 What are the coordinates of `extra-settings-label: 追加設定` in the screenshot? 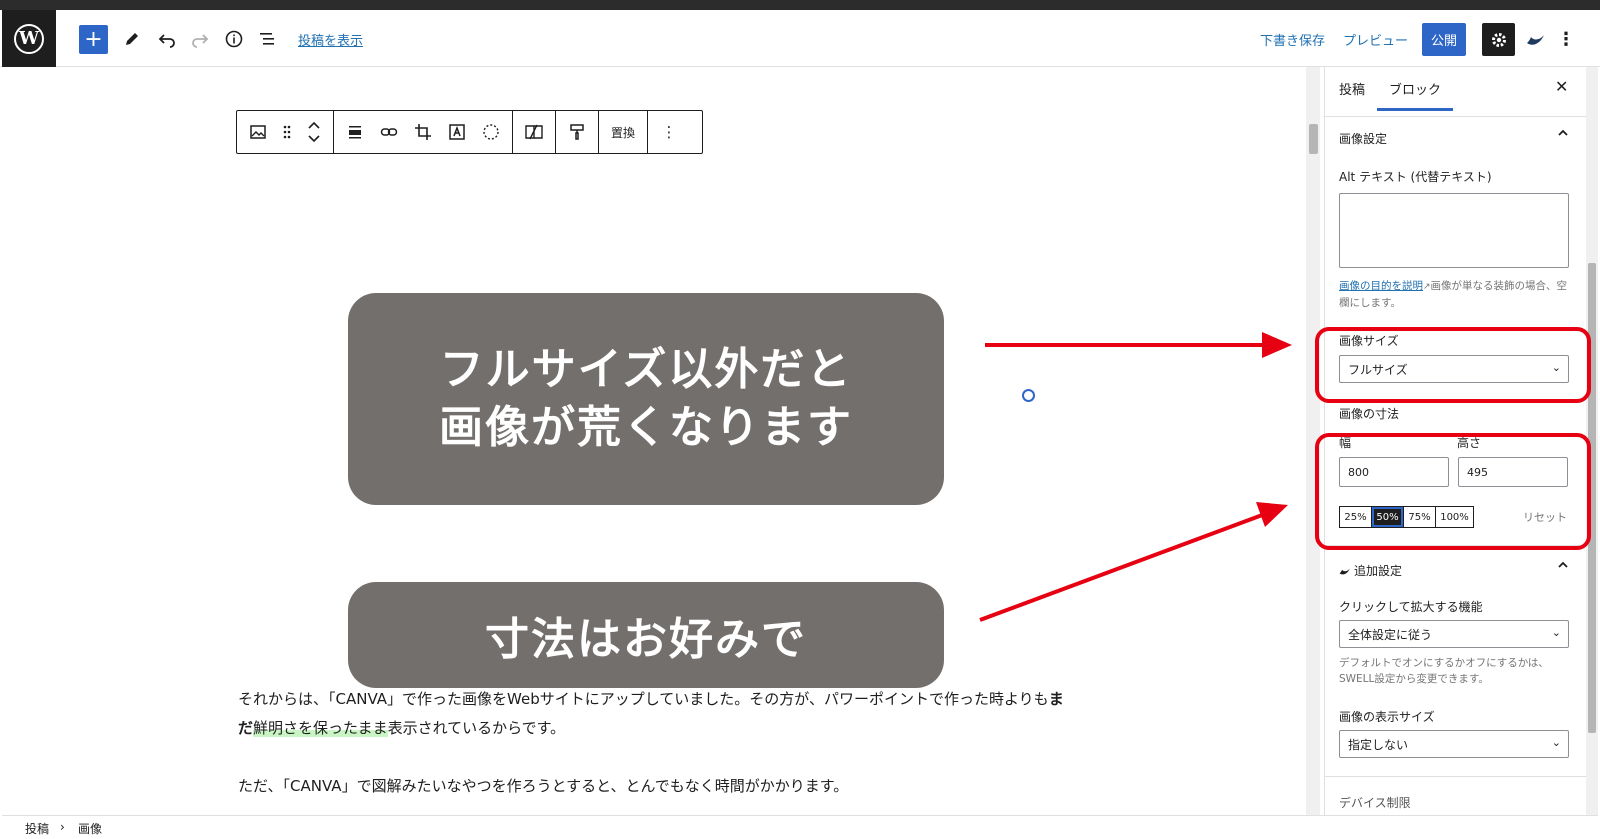 It's located at (1378, 571).